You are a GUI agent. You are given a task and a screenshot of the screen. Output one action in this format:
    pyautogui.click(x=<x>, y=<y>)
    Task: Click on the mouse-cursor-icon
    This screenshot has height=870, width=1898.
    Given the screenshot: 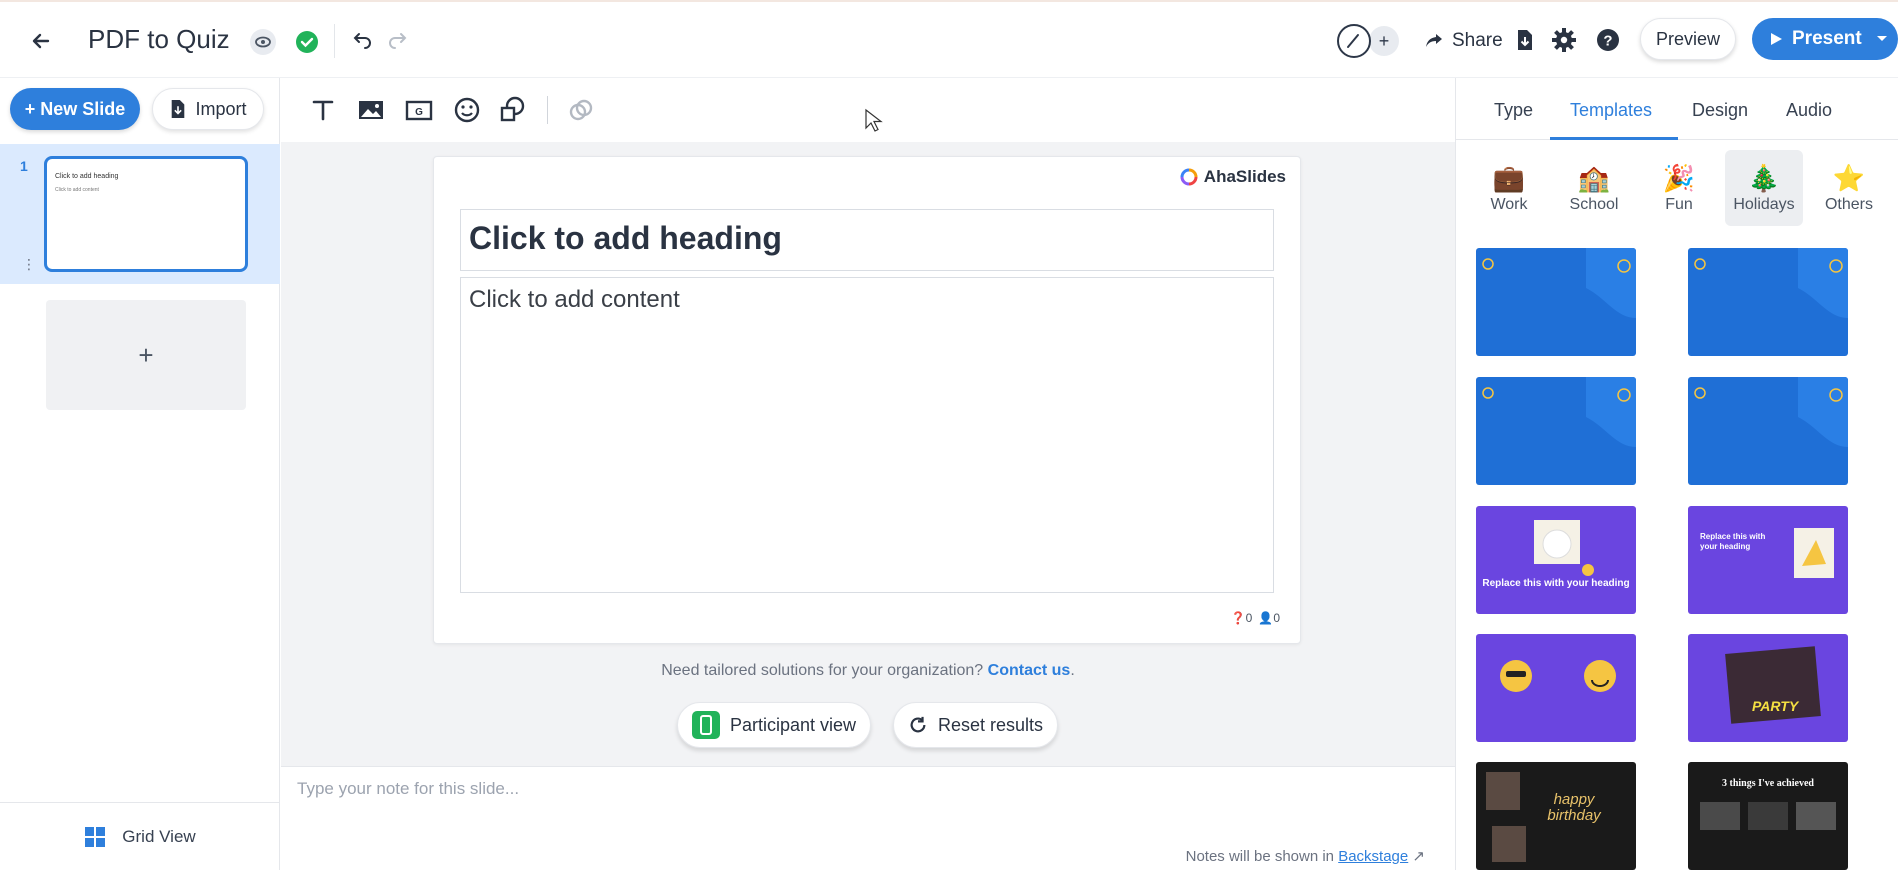 What is the action you would take?
    pyautogui.click(x=874, y=120)
    